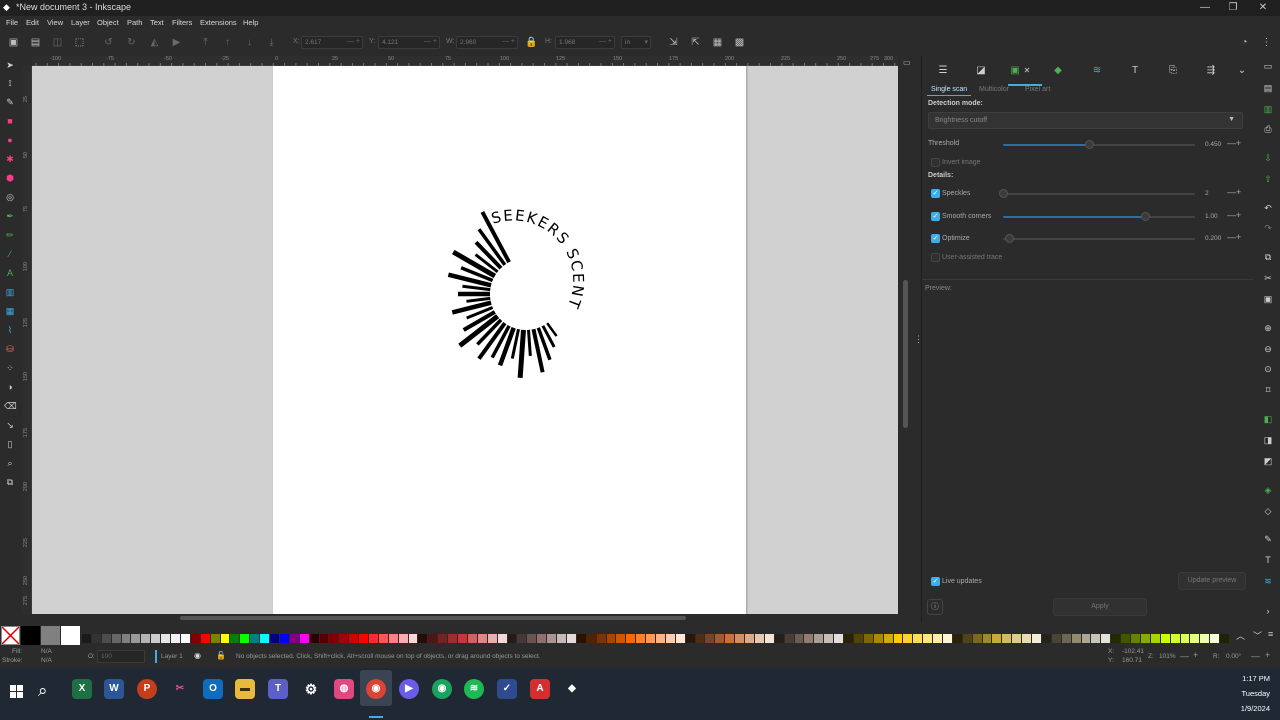  What do you see at coordinates (12, 22) in the screenshot?
I see `menu-file: File` at bounding box center [12, 22].